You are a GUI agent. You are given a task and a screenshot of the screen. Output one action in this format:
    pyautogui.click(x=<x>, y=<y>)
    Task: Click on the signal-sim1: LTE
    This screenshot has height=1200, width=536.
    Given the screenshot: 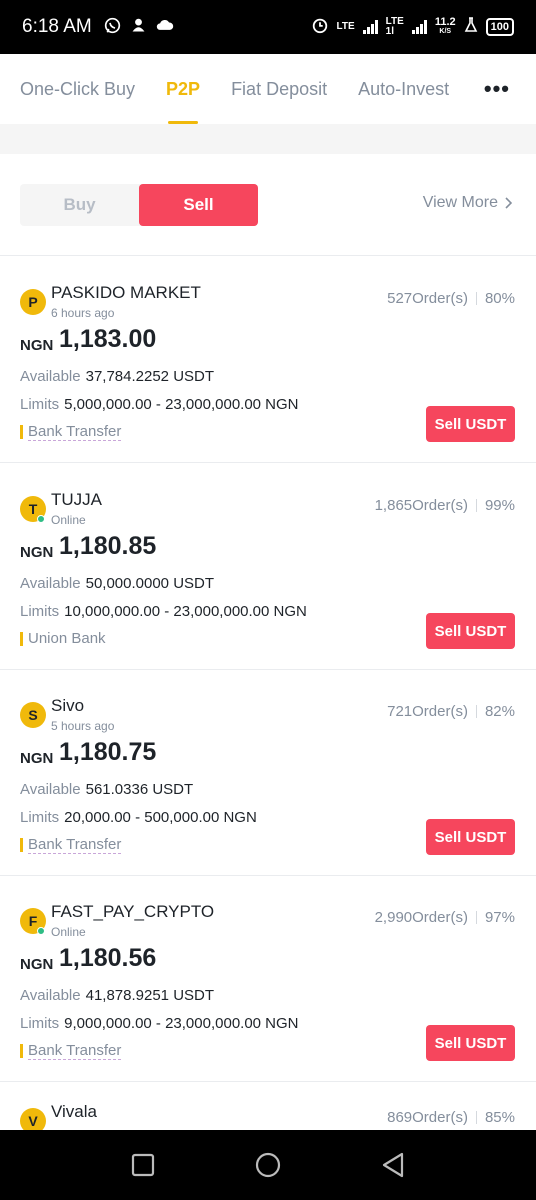 What is the action you would take?
    pyautogui.click(x=346, y=27)
    